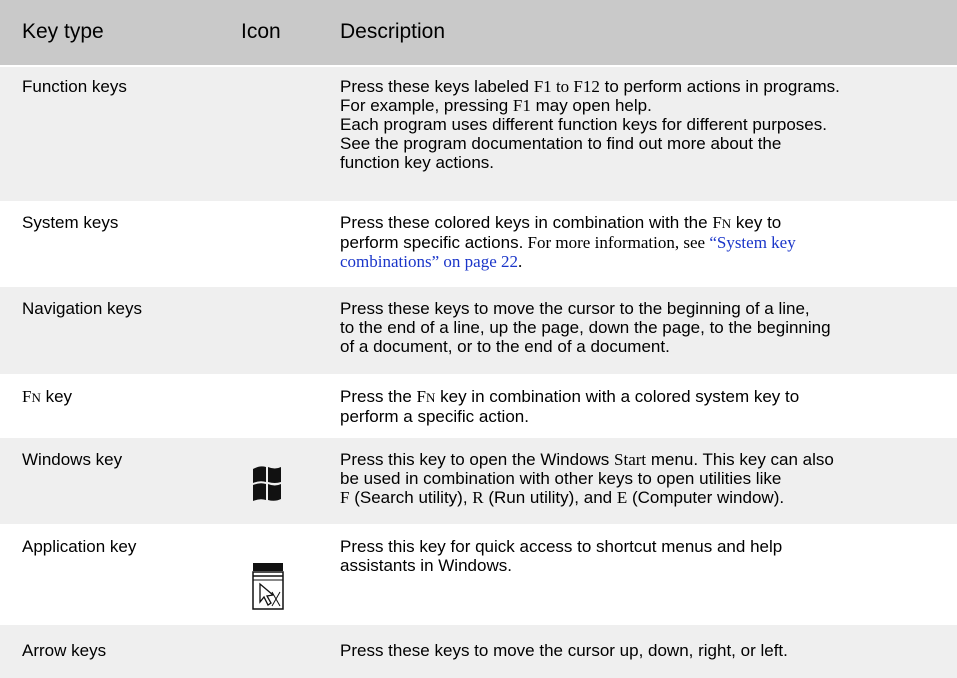 The width and height of the screenshot is (957, 678). Describe the element at coordinates (74, 86) in the screenshot. I see `key-type-label: Function keys` at that location.